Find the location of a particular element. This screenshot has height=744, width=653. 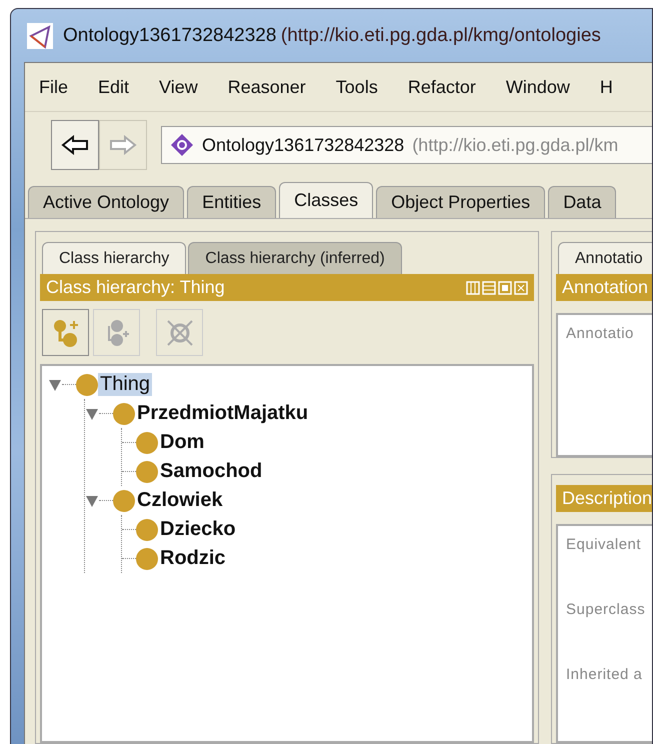

view-tab: Class hierarchy is located at coordinates (114, 258).